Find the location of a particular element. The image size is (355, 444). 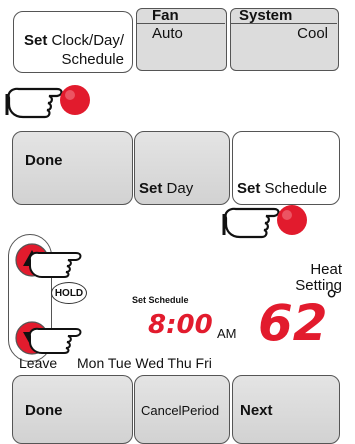

hold-button: HOLD is located at coordinates (69, 293).